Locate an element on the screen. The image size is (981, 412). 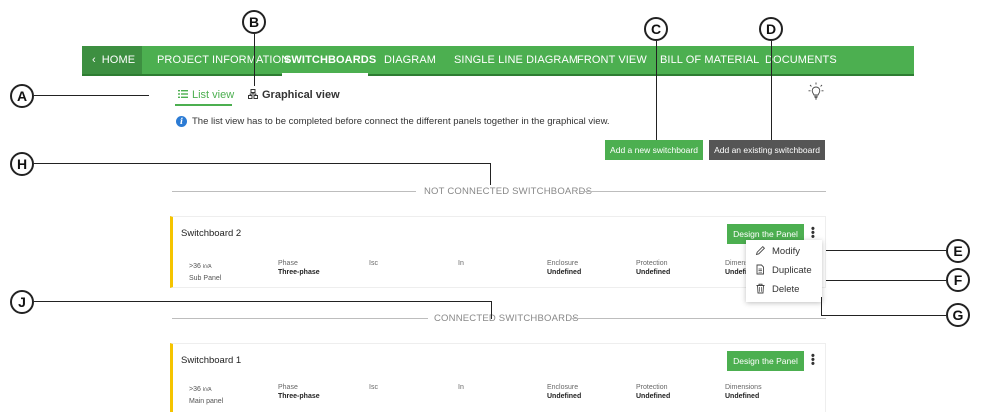
menu-delete-label: Delete is located at coordinates (786, 289).